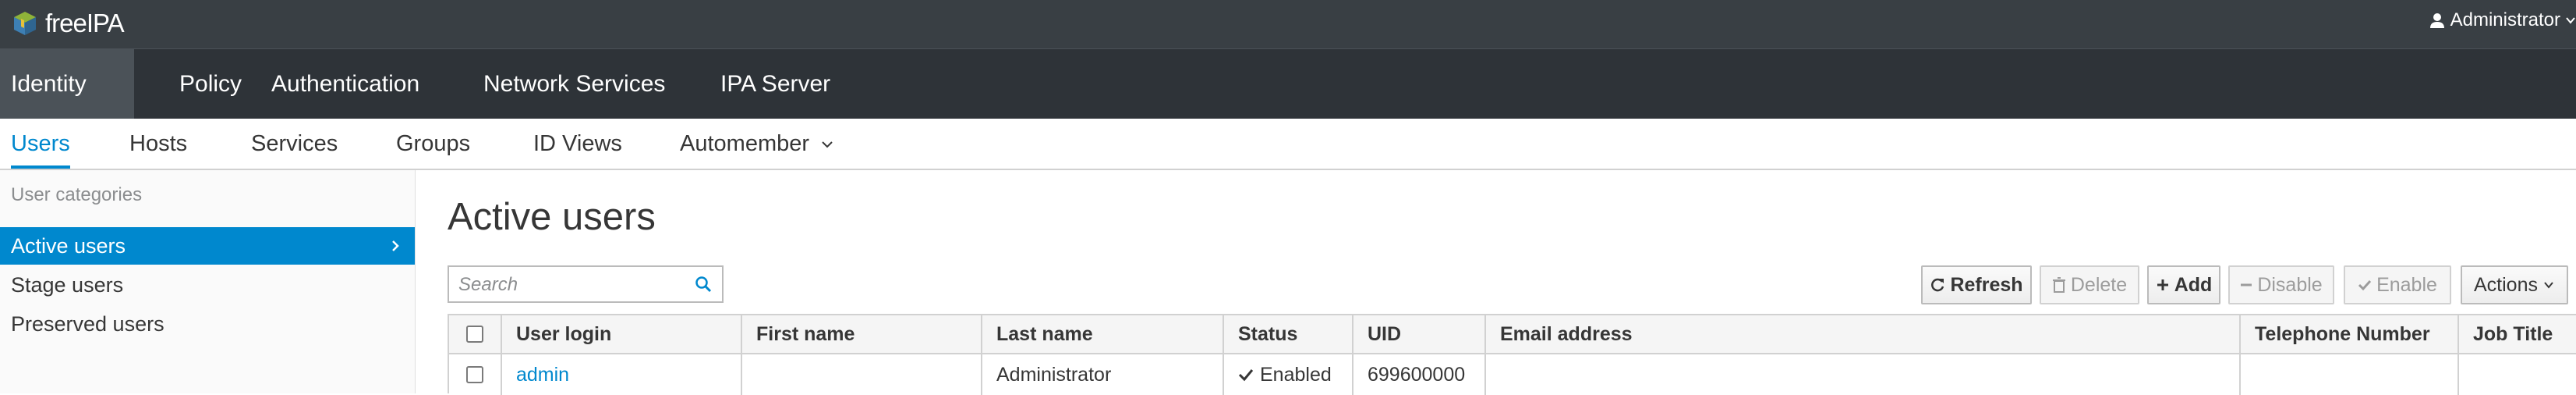 This screenshot has width=2576, height=395. I want to click on minus-icon, so click(2246, 284).